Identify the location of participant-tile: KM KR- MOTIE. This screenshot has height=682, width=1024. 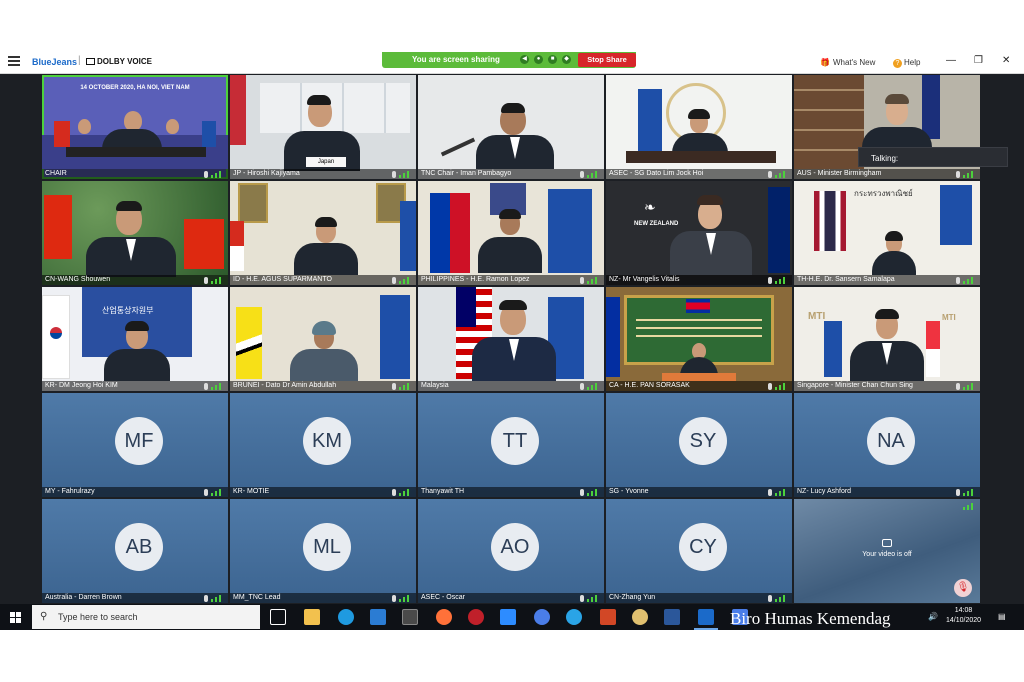
(323, 445).